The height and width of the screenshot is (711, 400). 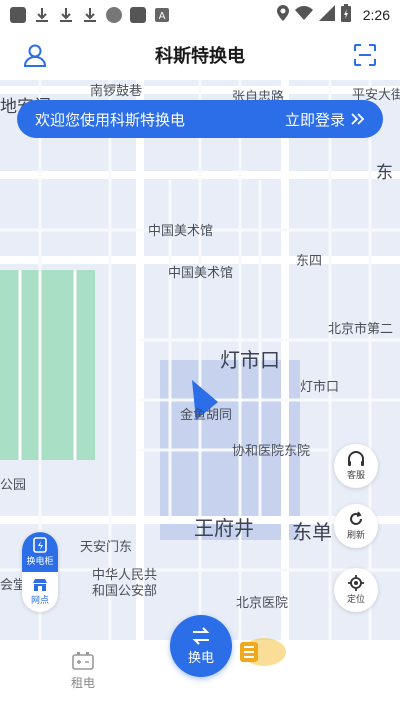 What do you see at coordinates (384, 173) in the screenshot?
I see `map-label: 东` at bounding box center [384, 173].